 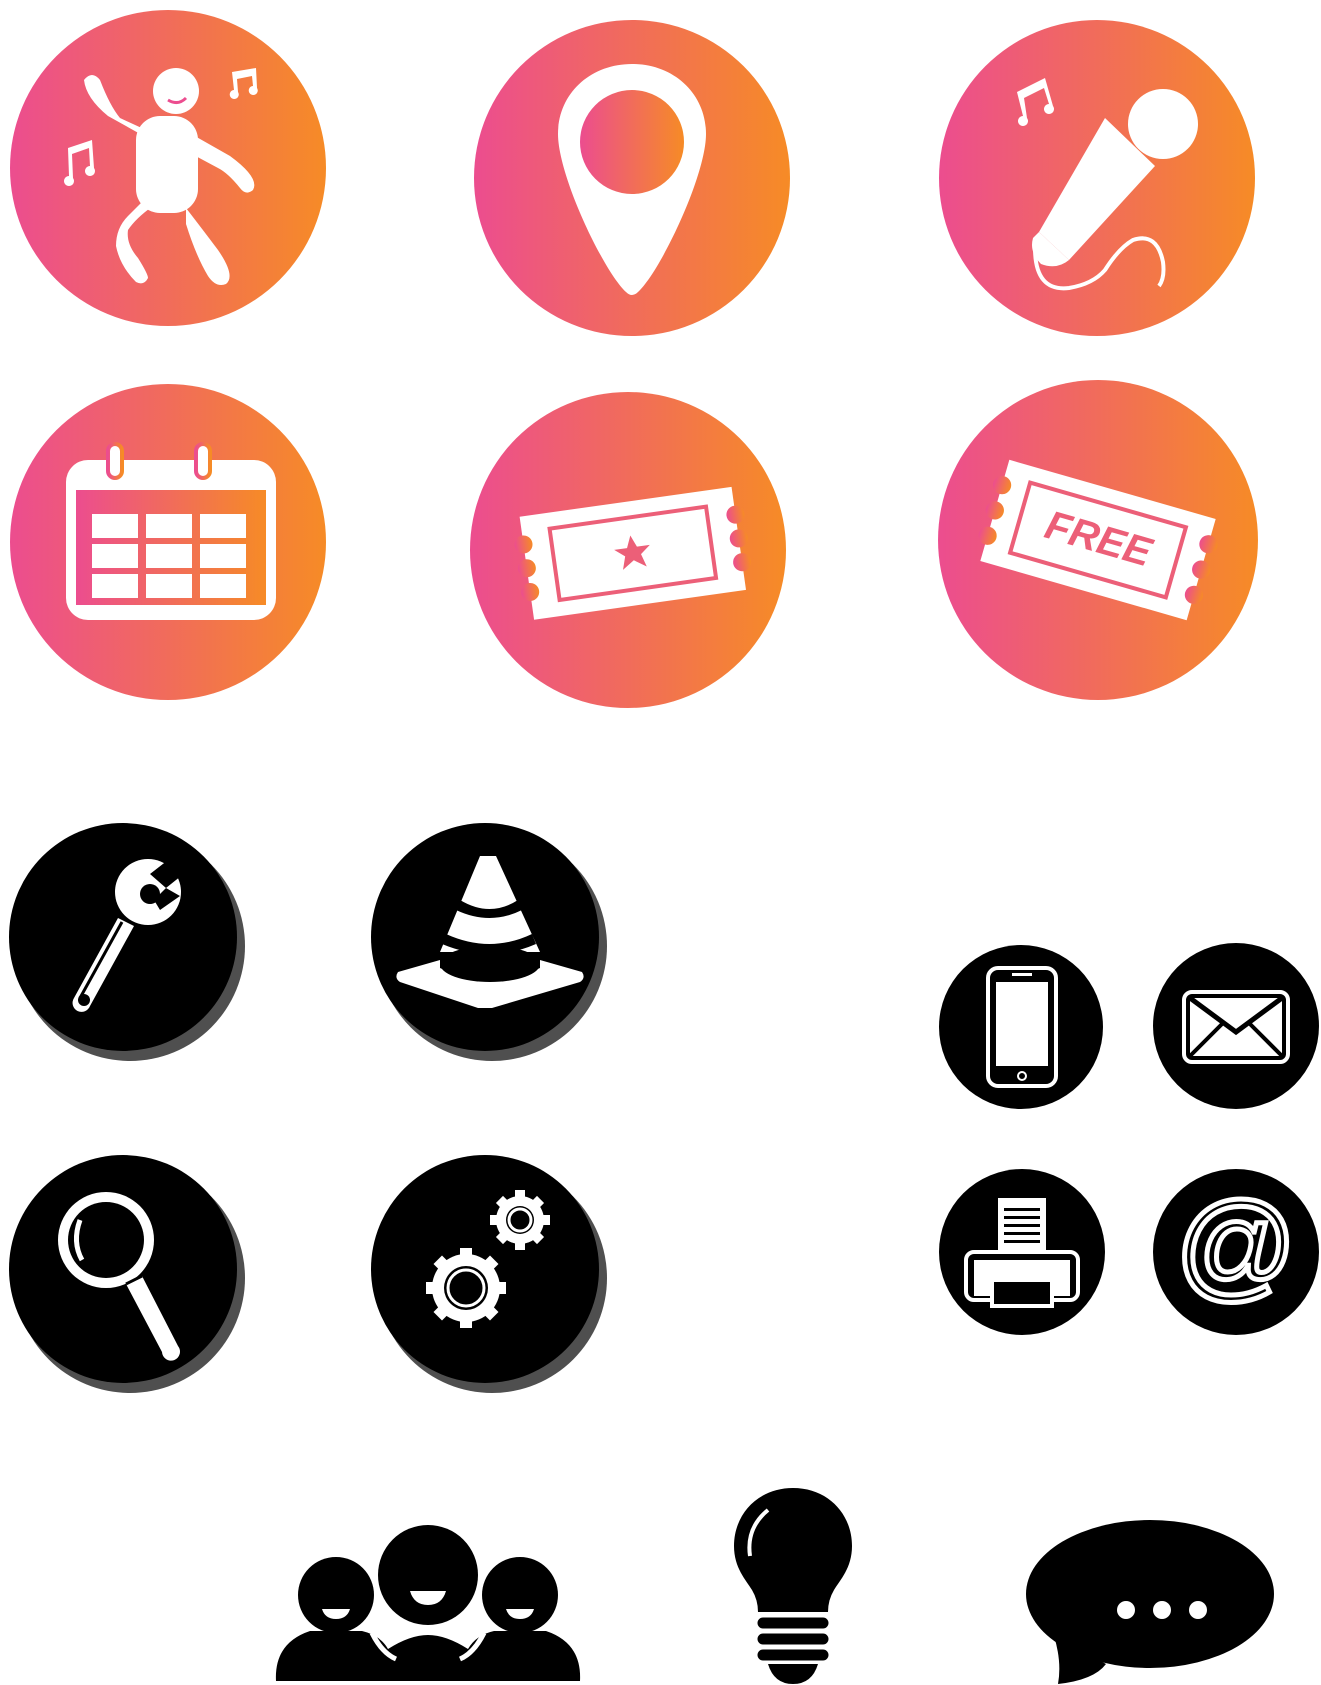 What do you see at coordinates (628, 550) in the screenshot?
I see `ticket-icon` at bounding box center [628, 550].